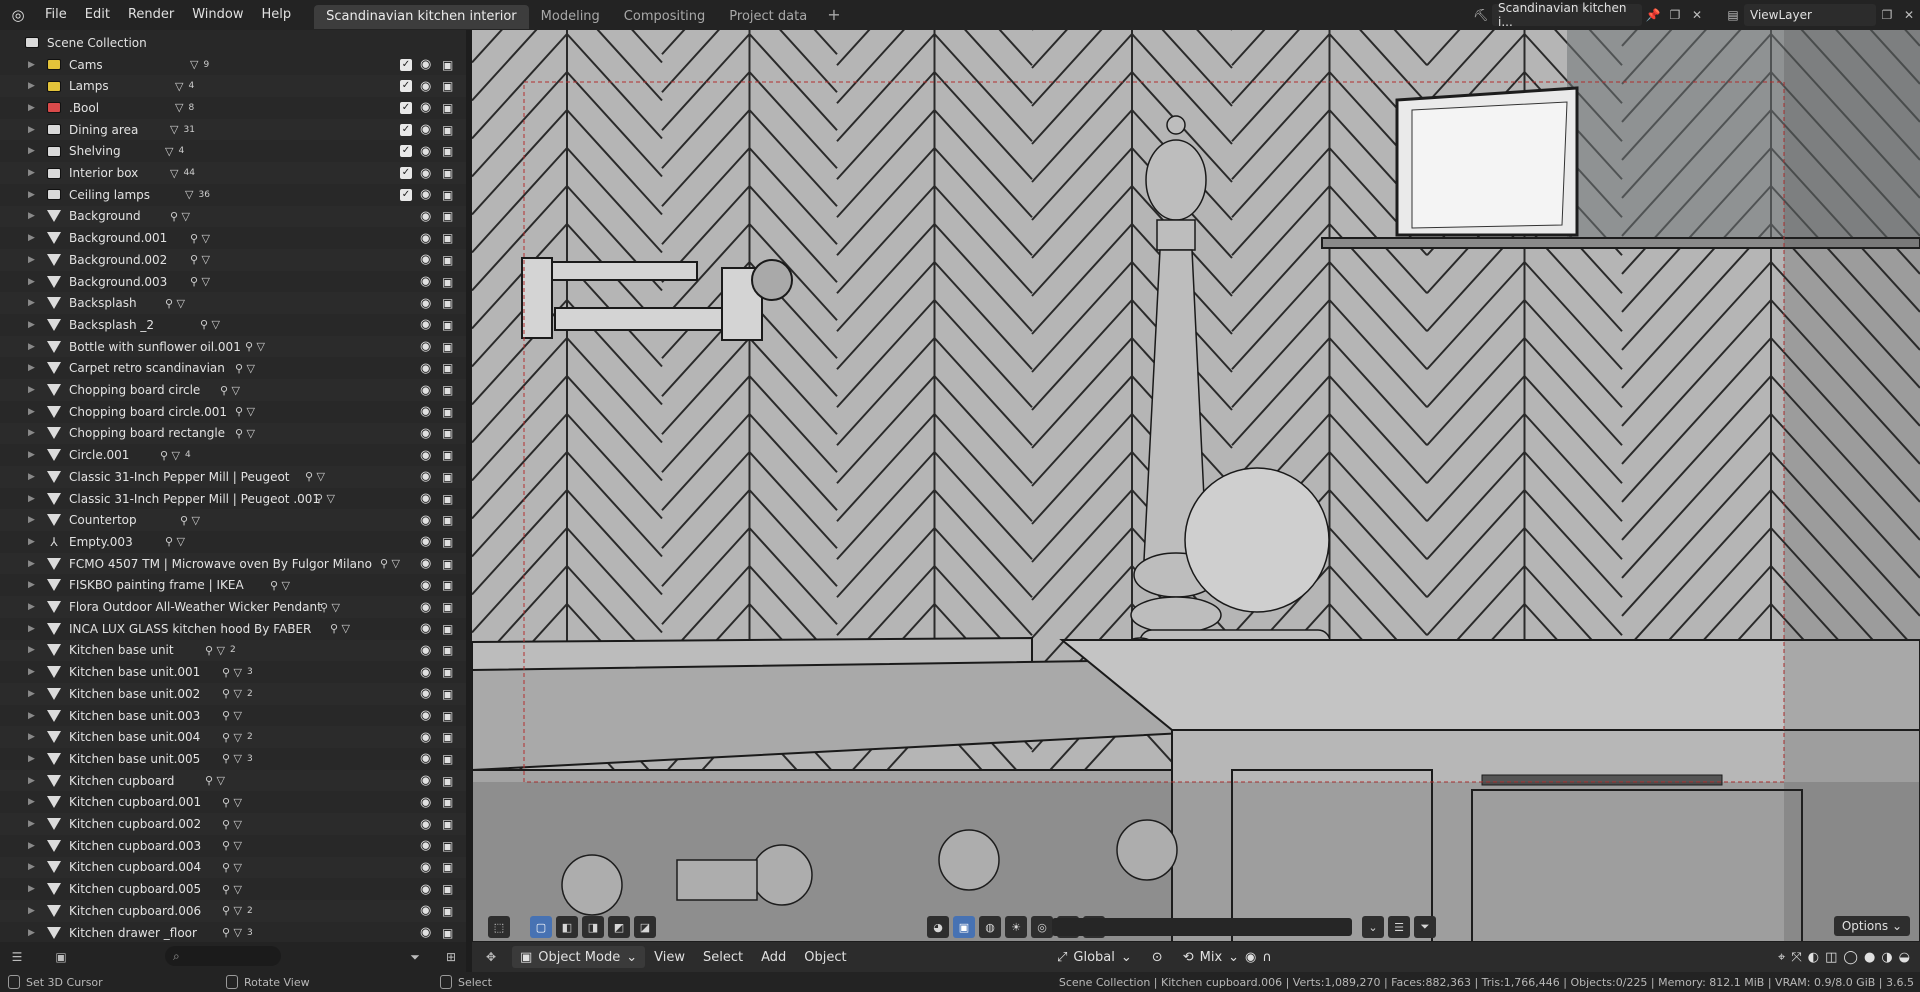  Describe the element at coordinates (825, 957) in the screenshot. I see `menu-object: Object` at that location.